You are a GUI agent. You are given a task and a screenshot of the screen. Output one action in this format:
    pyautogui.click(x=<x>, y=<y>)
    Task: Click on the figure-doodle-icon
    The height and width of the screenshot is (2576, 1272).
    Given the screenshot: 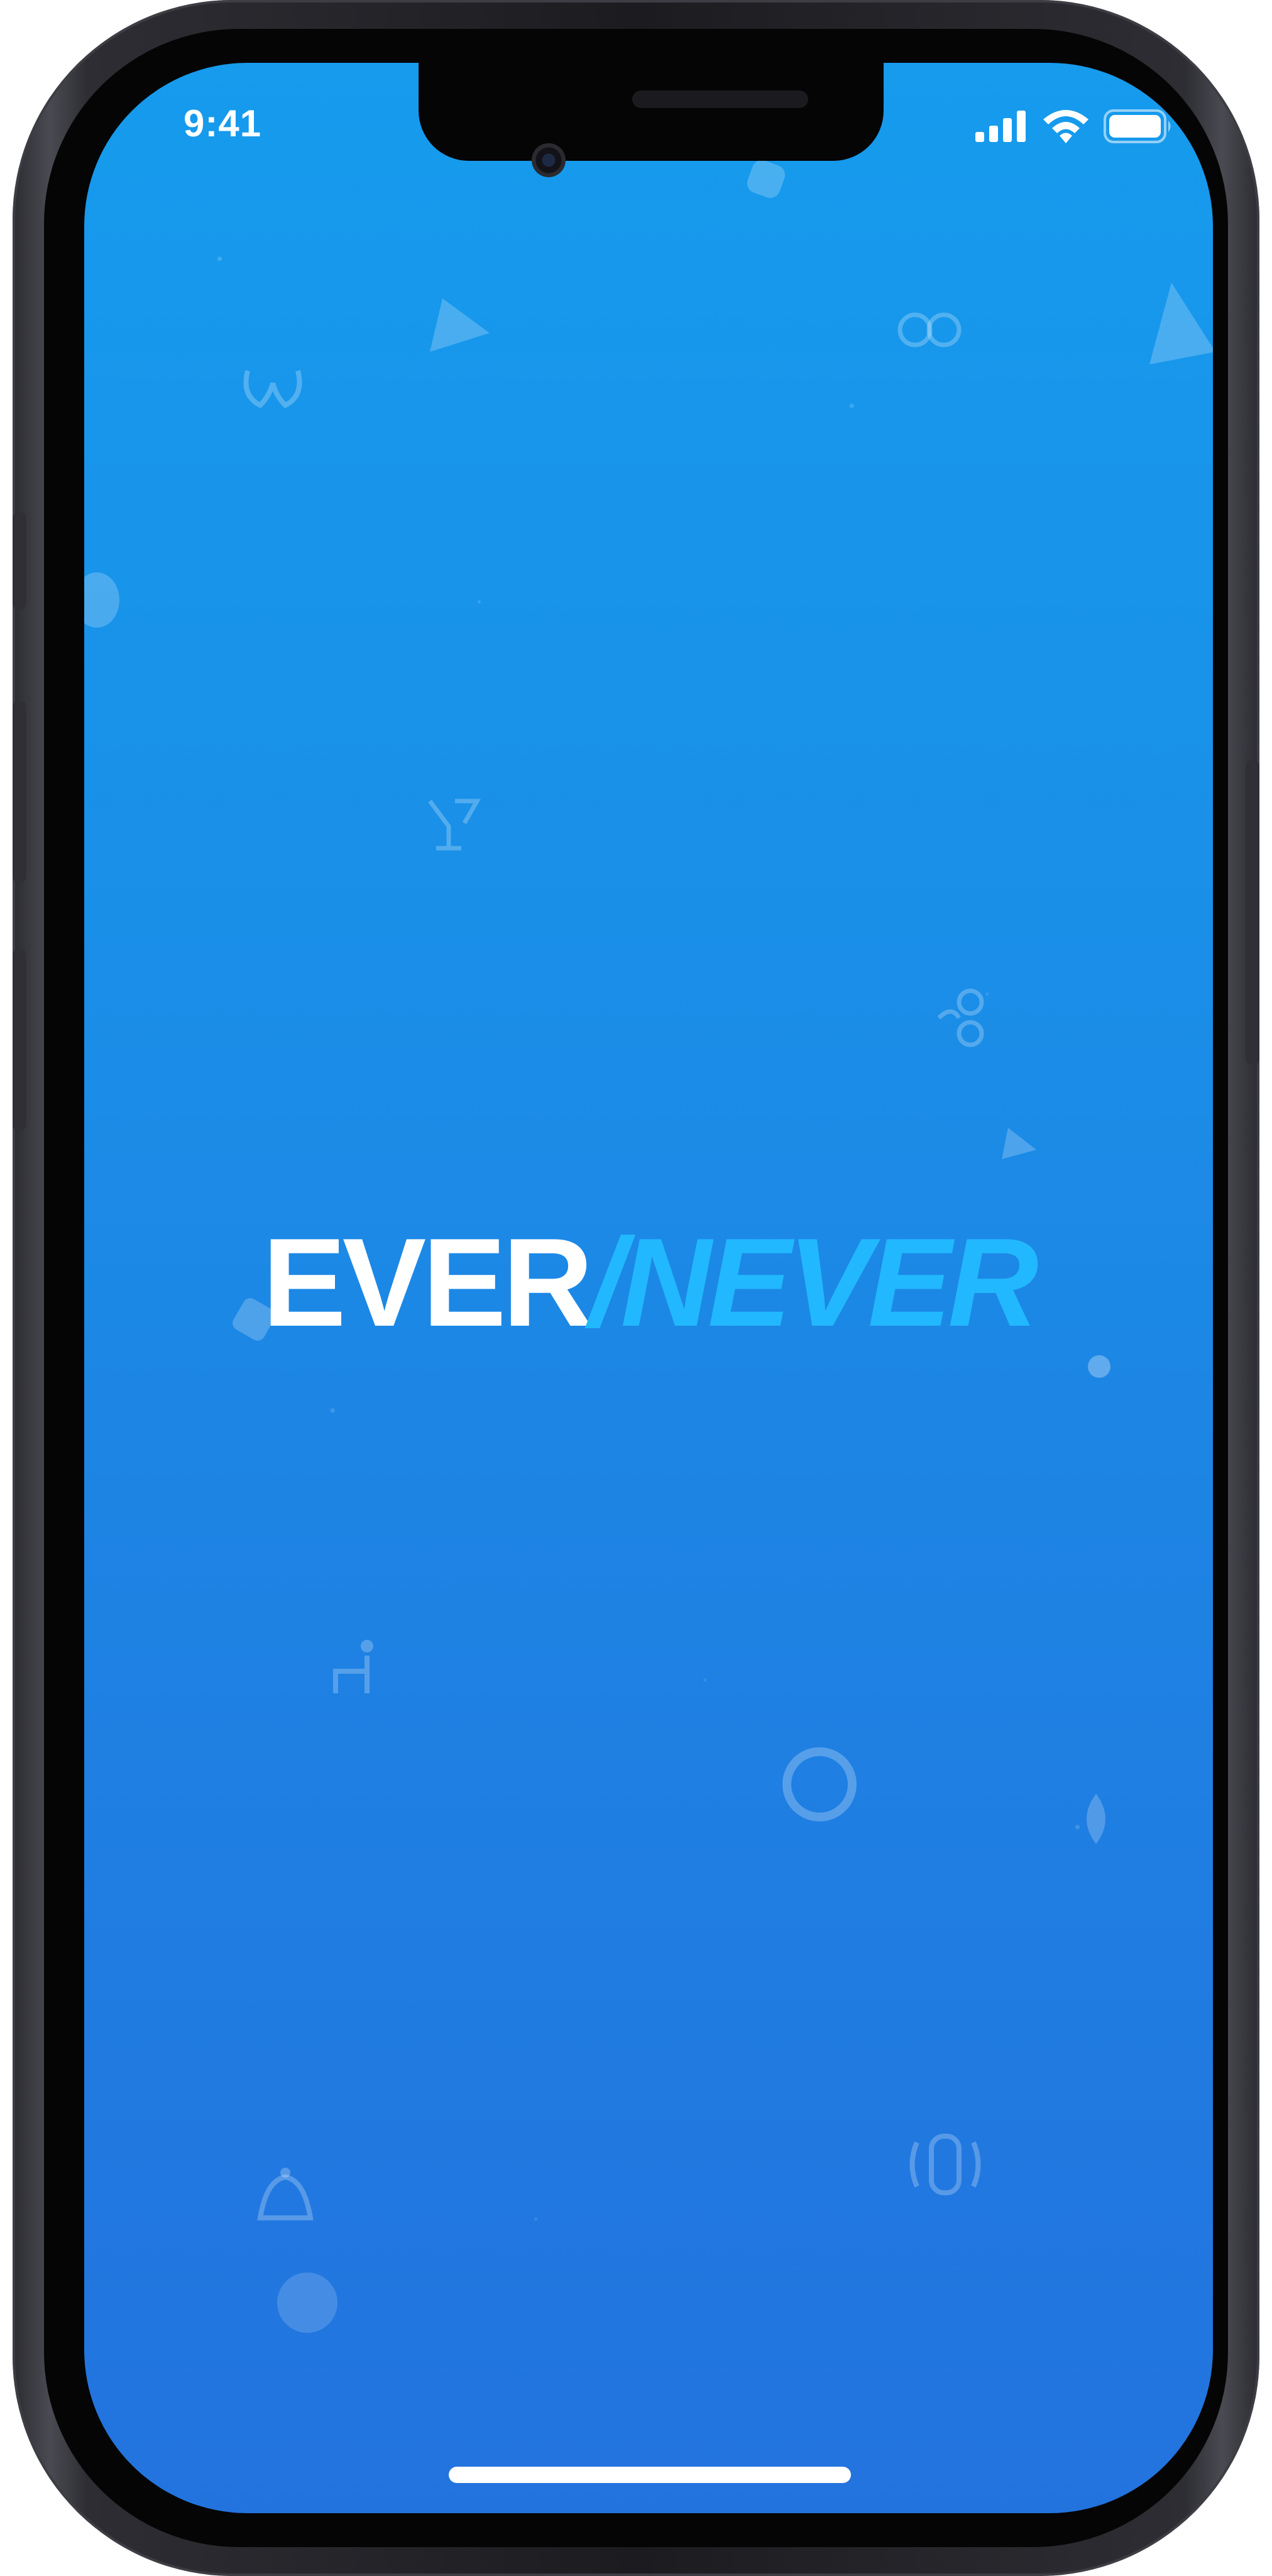 What is the action you would take?
    pyautogui.click(x=353, y=1666)
    